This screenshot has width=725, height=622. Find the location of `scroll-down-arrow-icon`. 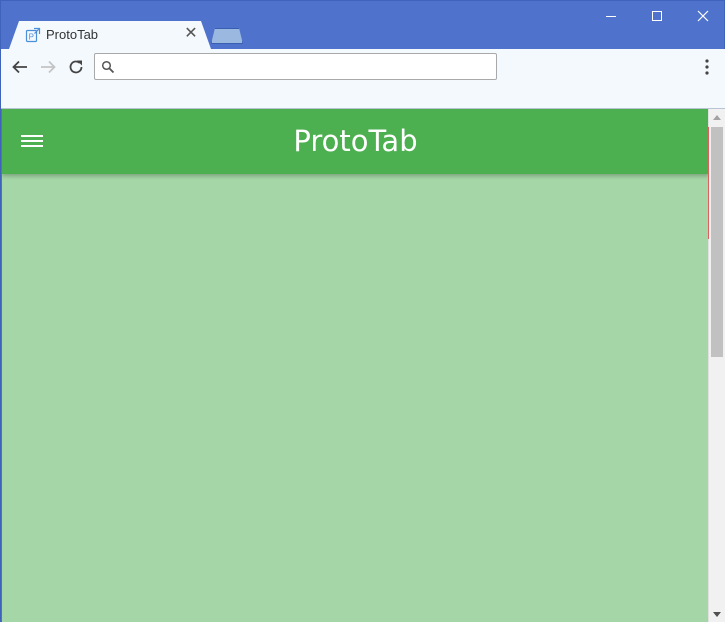

scroll-down-arrow-icon is located at coordinates (717, 614).